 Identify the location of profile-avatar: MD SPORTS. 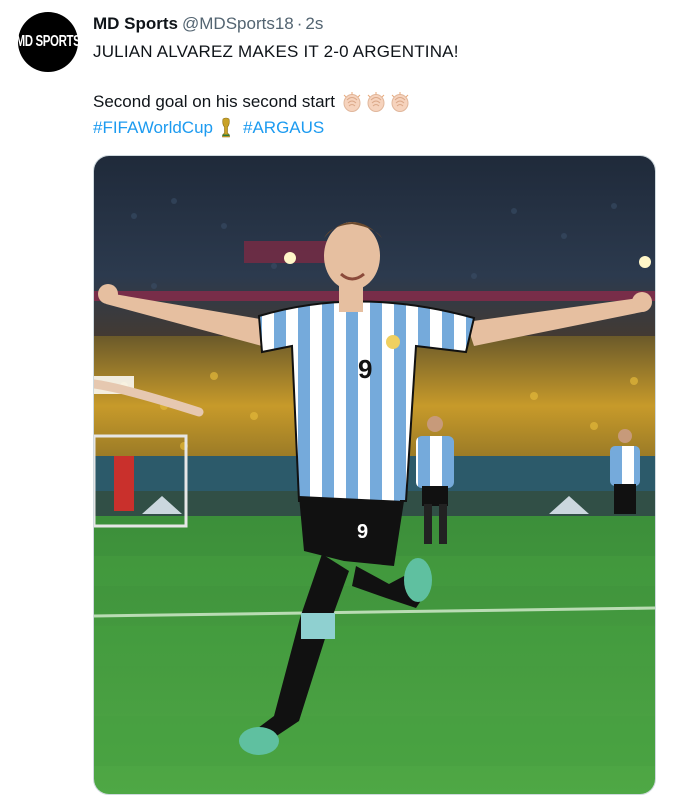
(48, 42).